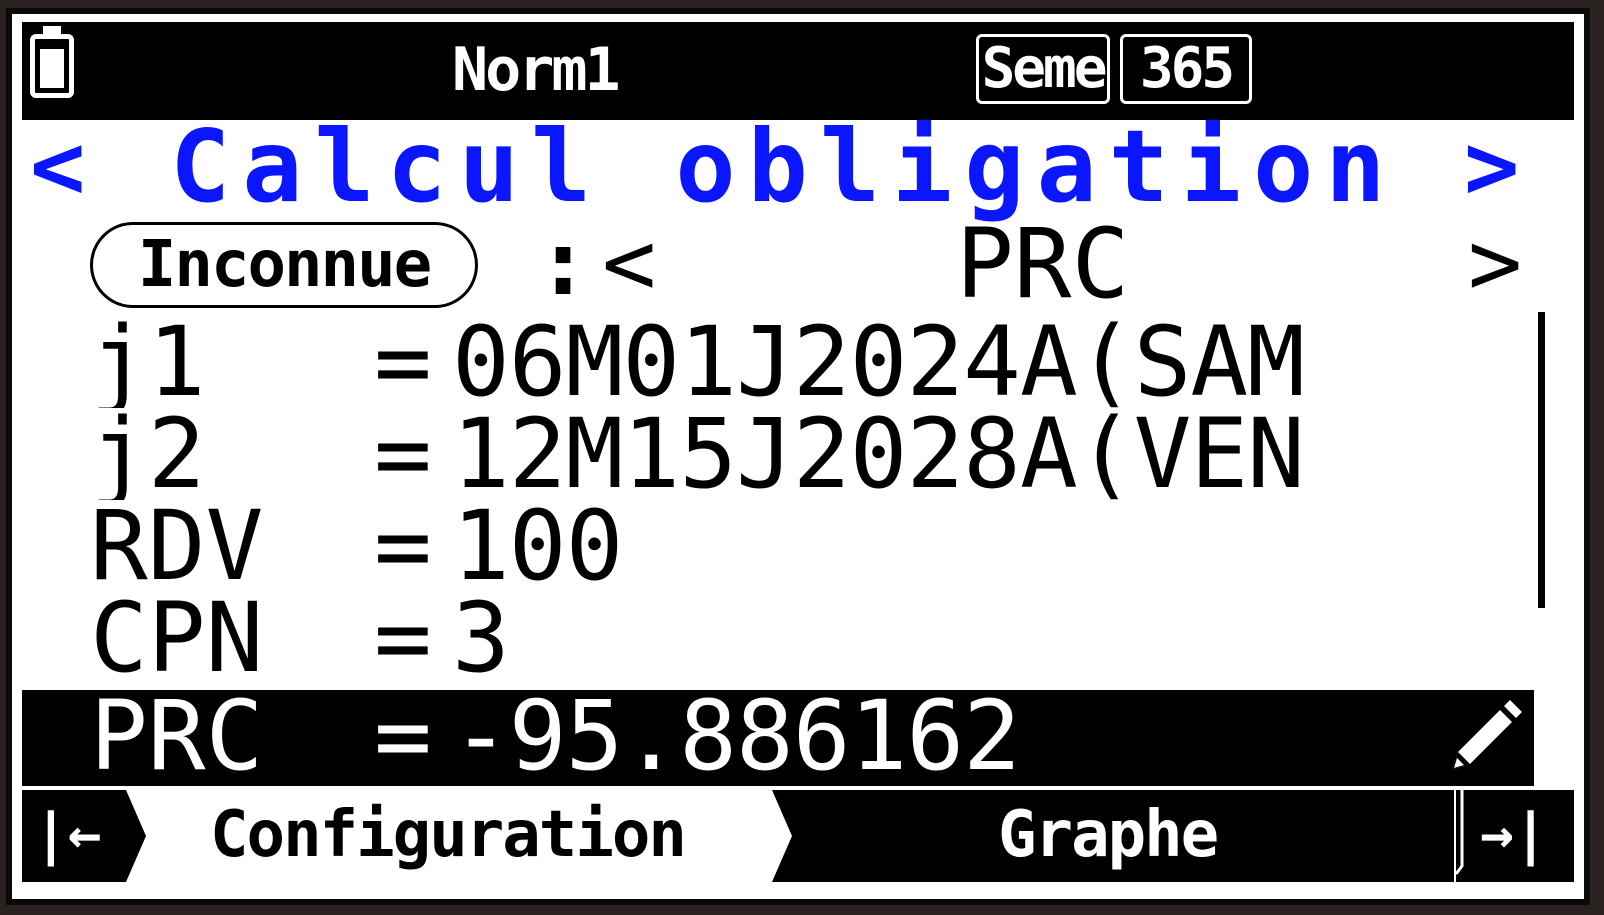  I want to click on go-to-last-key: →|, so click(1515, 839).